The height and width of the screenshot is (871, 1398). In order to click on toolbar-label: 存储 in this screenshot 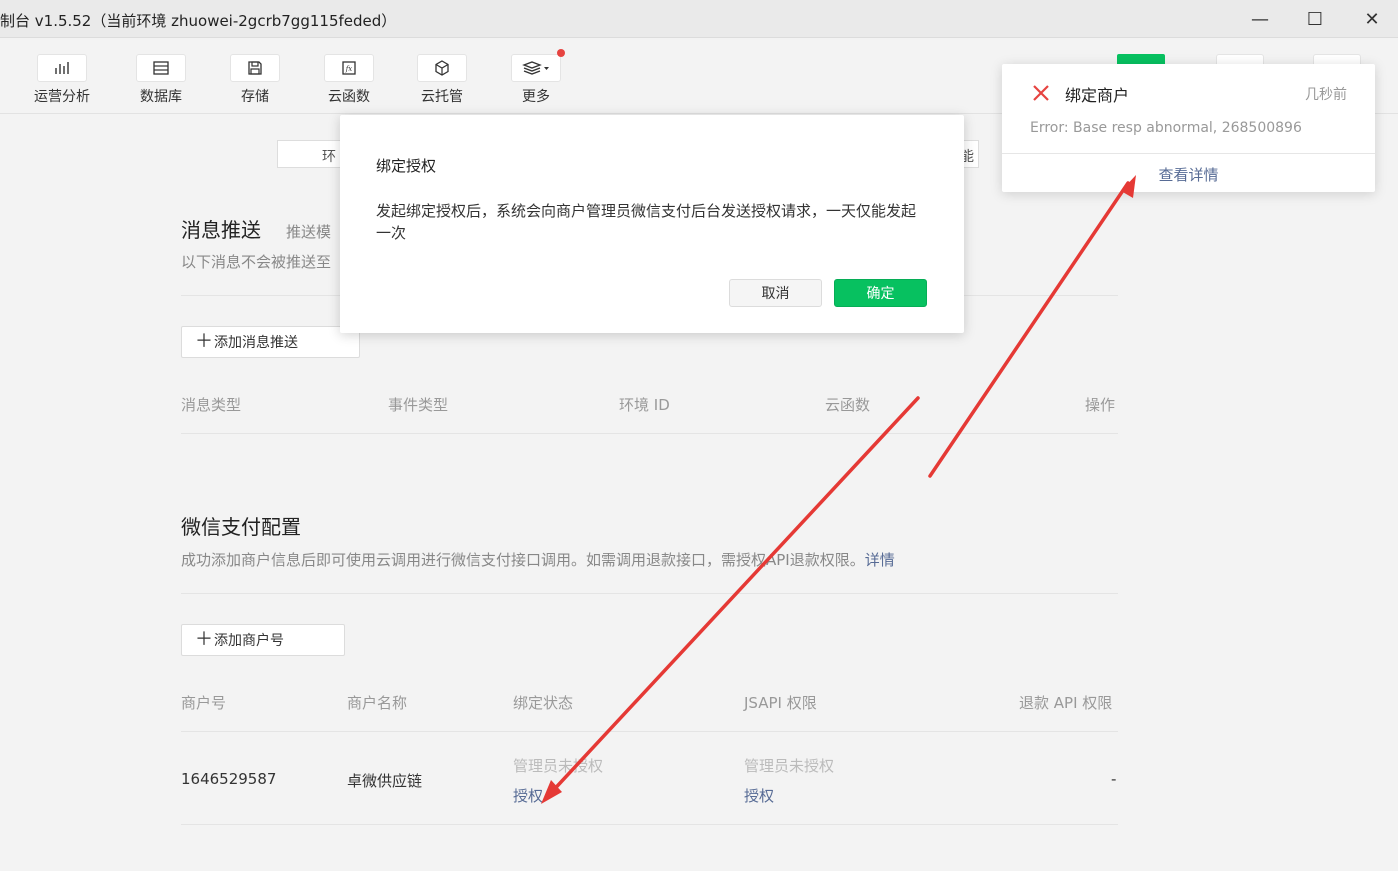, I will do `click(255, 97)`.